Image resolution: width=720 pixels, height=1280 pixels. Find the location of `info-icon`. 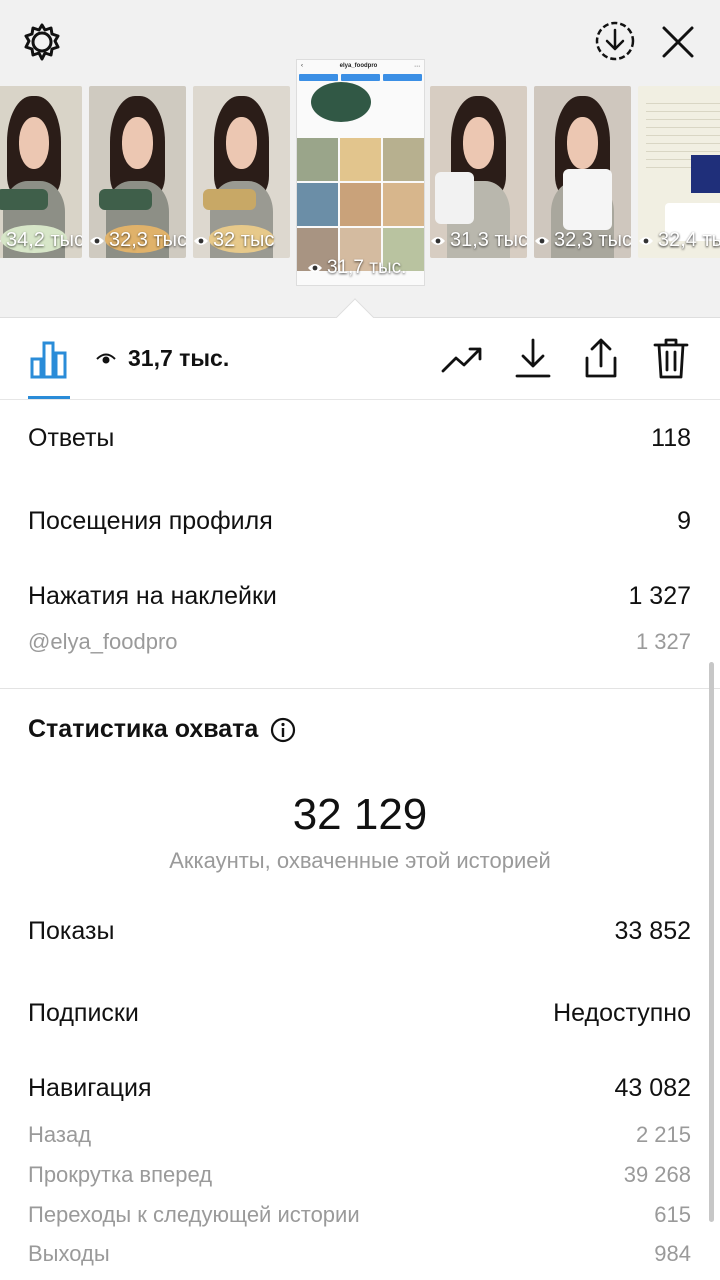

info-icon is located at coordinates (283, 730).